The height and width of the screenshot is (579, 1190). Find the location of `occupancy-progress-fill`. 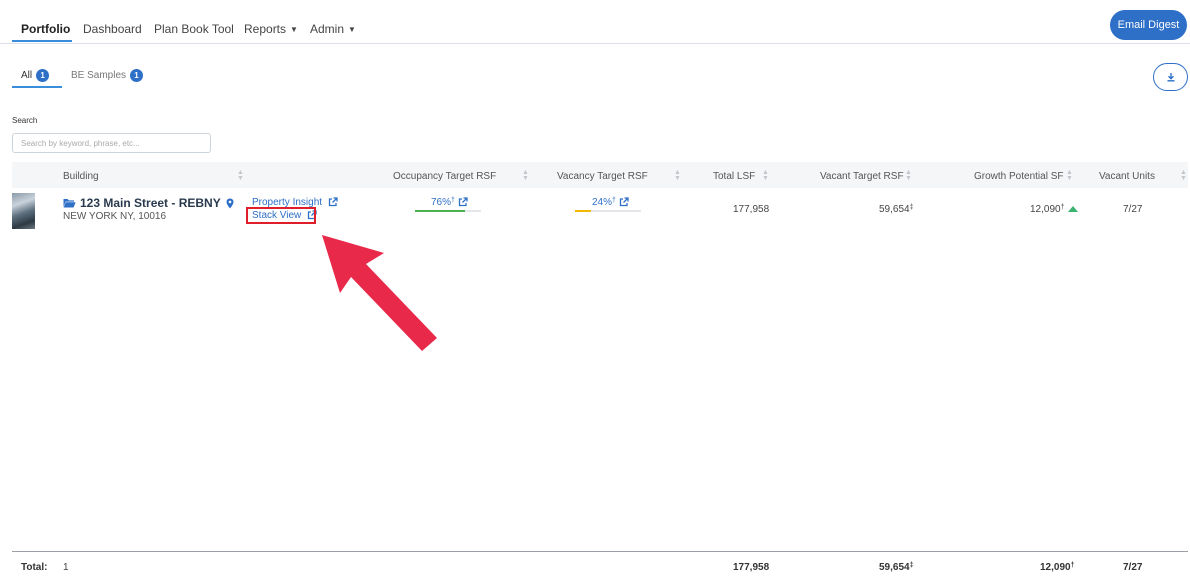

occupancy-progress-fill is located at coordinates (440, 211).